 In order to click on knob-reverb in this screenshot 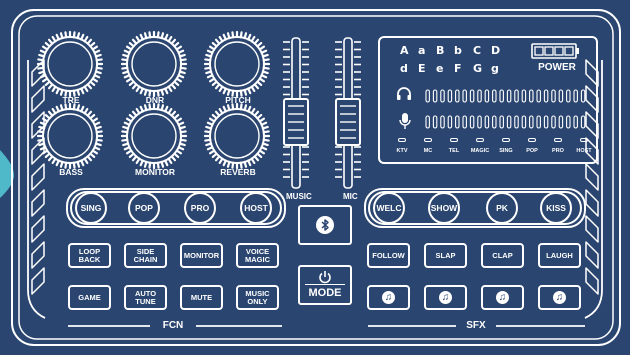, I will do `click(237, 136)`.